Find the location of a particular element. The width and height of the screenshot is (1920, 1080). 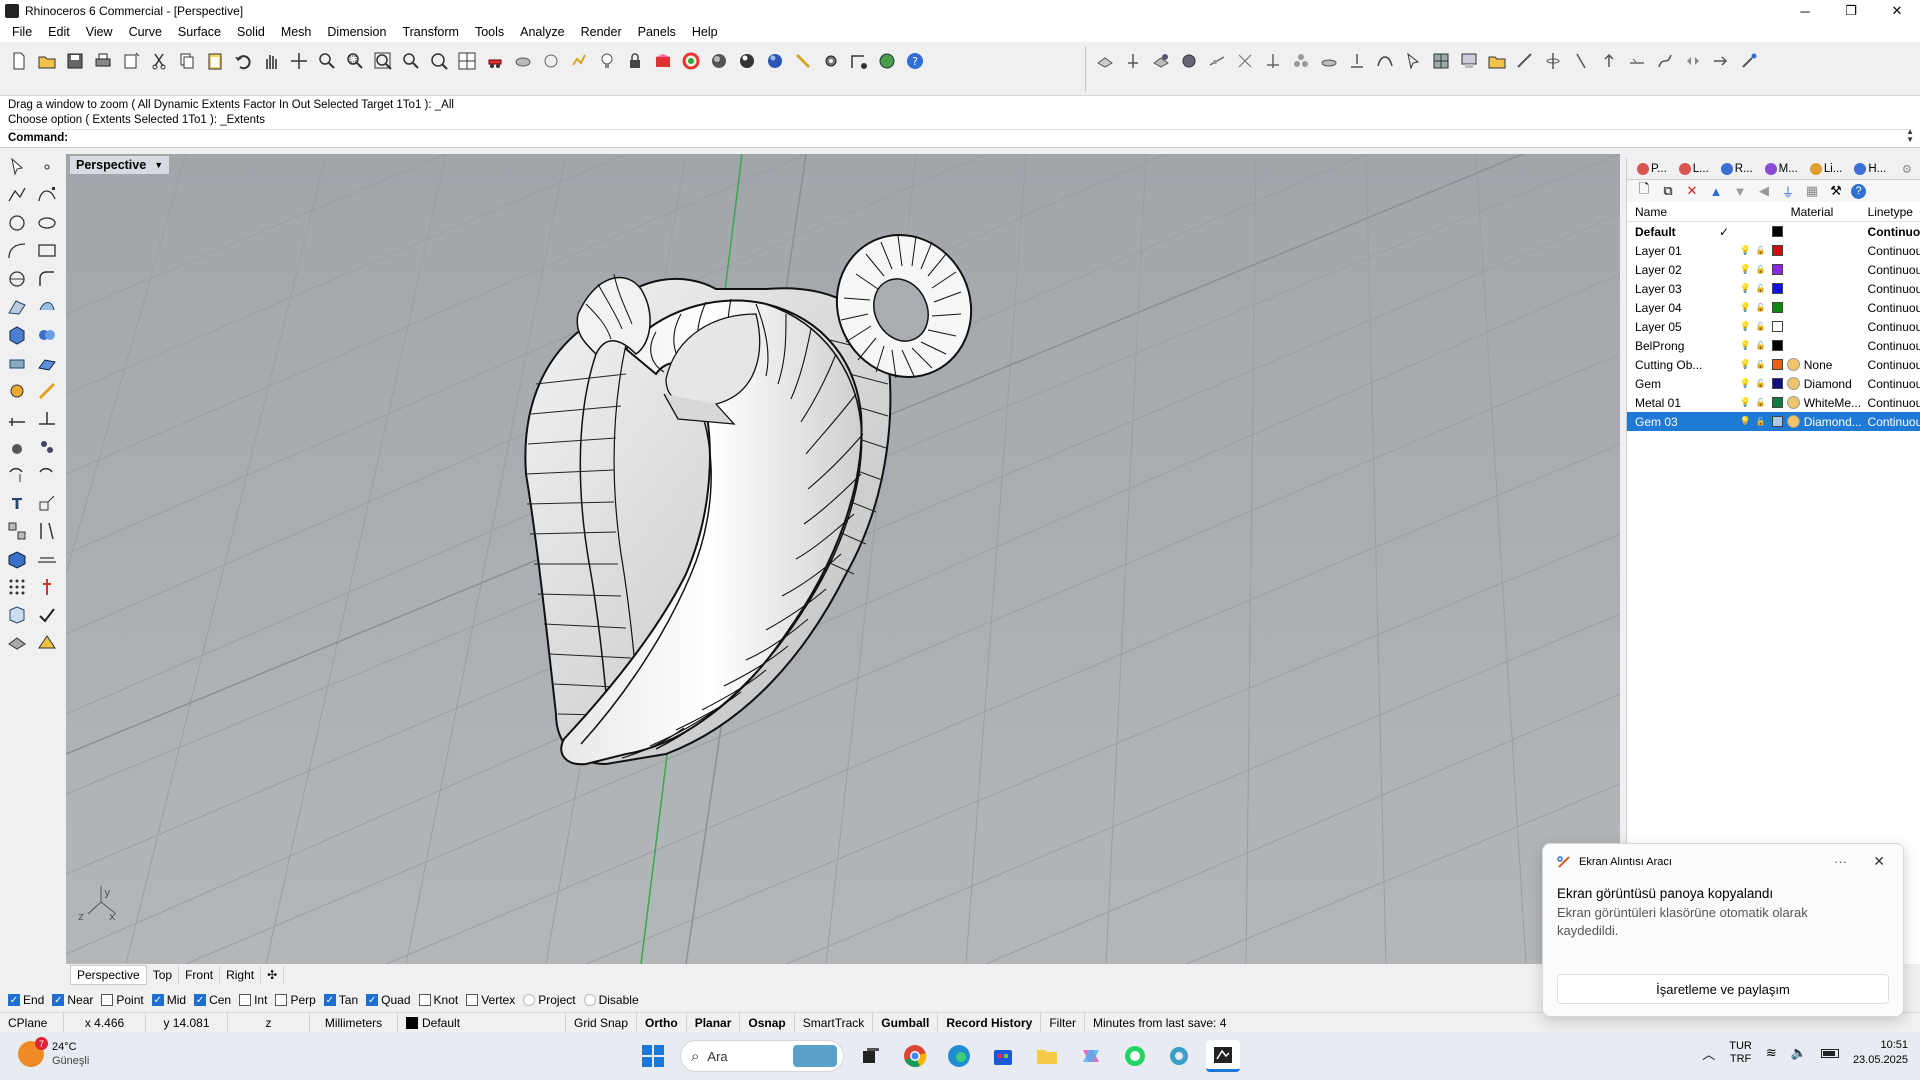

text-icon: T is located at coordinates (17, 503).